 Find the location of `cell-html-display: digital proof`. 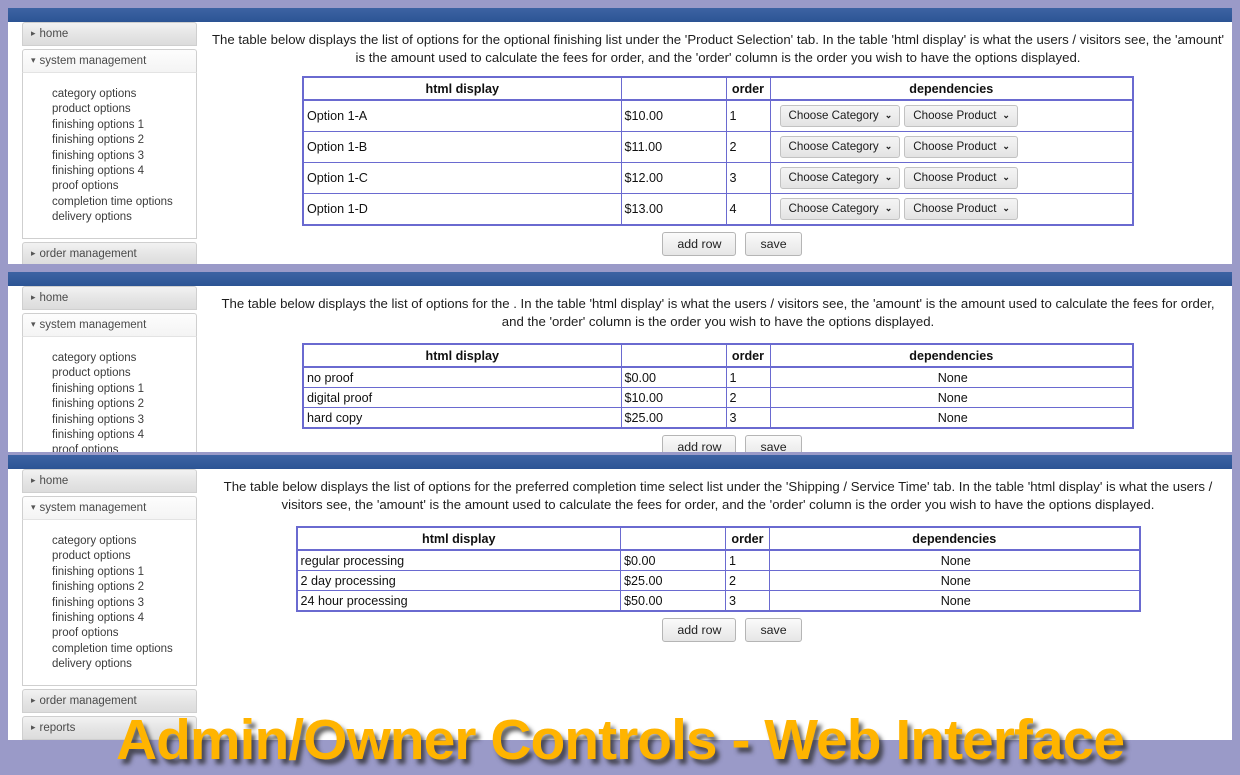

cell-html-display: digital proof is located at coordinates (462, 397).